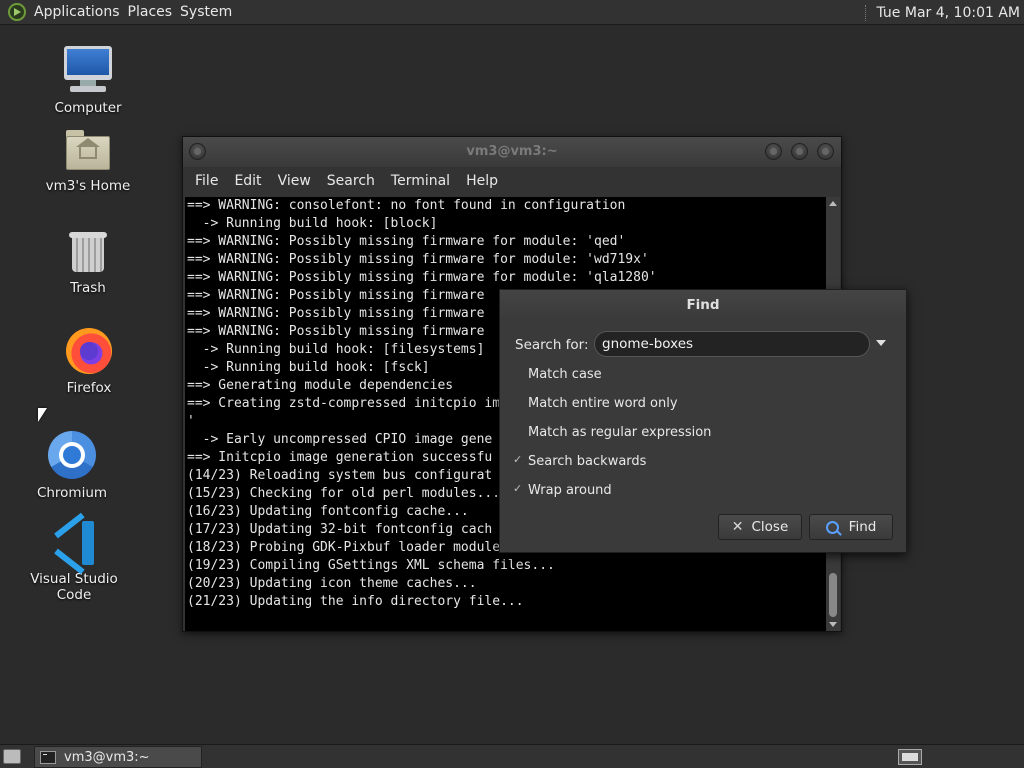 Image resolution: width=1024 pixels, height=768 pixels. What do you see at coordinates (833, 624) in the screenshot?
I see `scroll-down-arrow-icon` at bounding box center [833, 624].